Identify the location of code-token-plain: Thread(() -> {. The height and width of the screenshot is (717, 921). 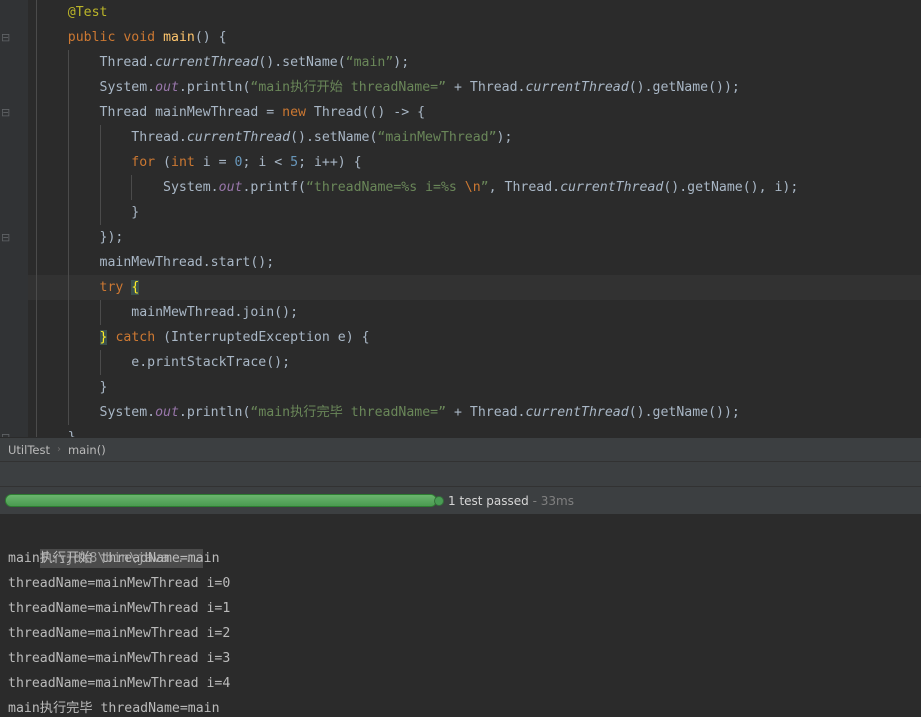
(365, 112).